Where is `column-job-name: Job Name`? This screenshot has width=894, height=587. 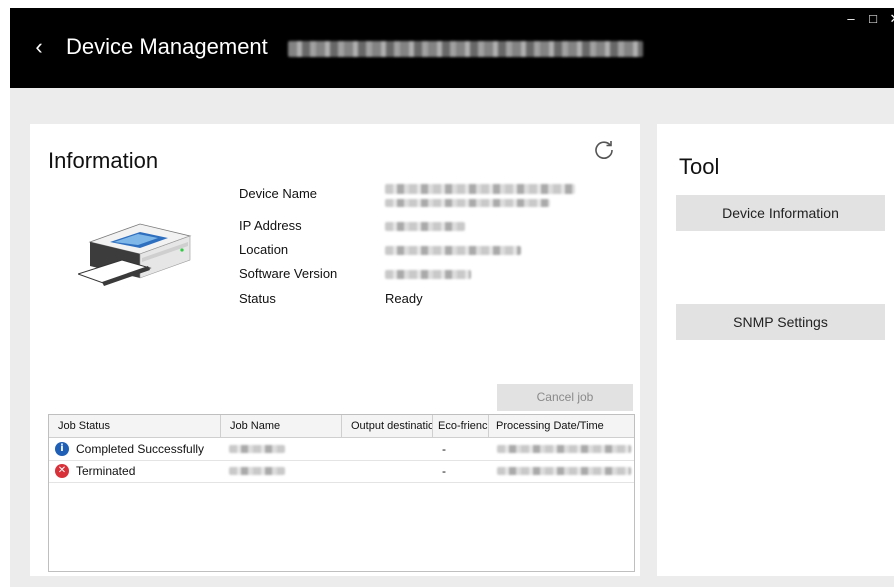 column-job-name: Job Name is located at coordinates (281, 426).